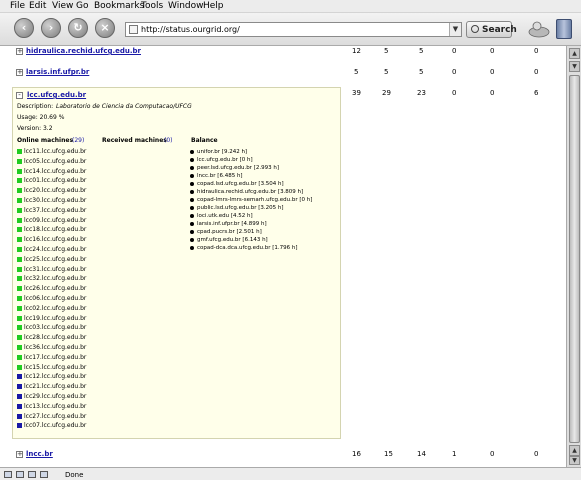 This screenshot has height=480, width=581. I want to click on stop-icon: ×, so click(105, 28).